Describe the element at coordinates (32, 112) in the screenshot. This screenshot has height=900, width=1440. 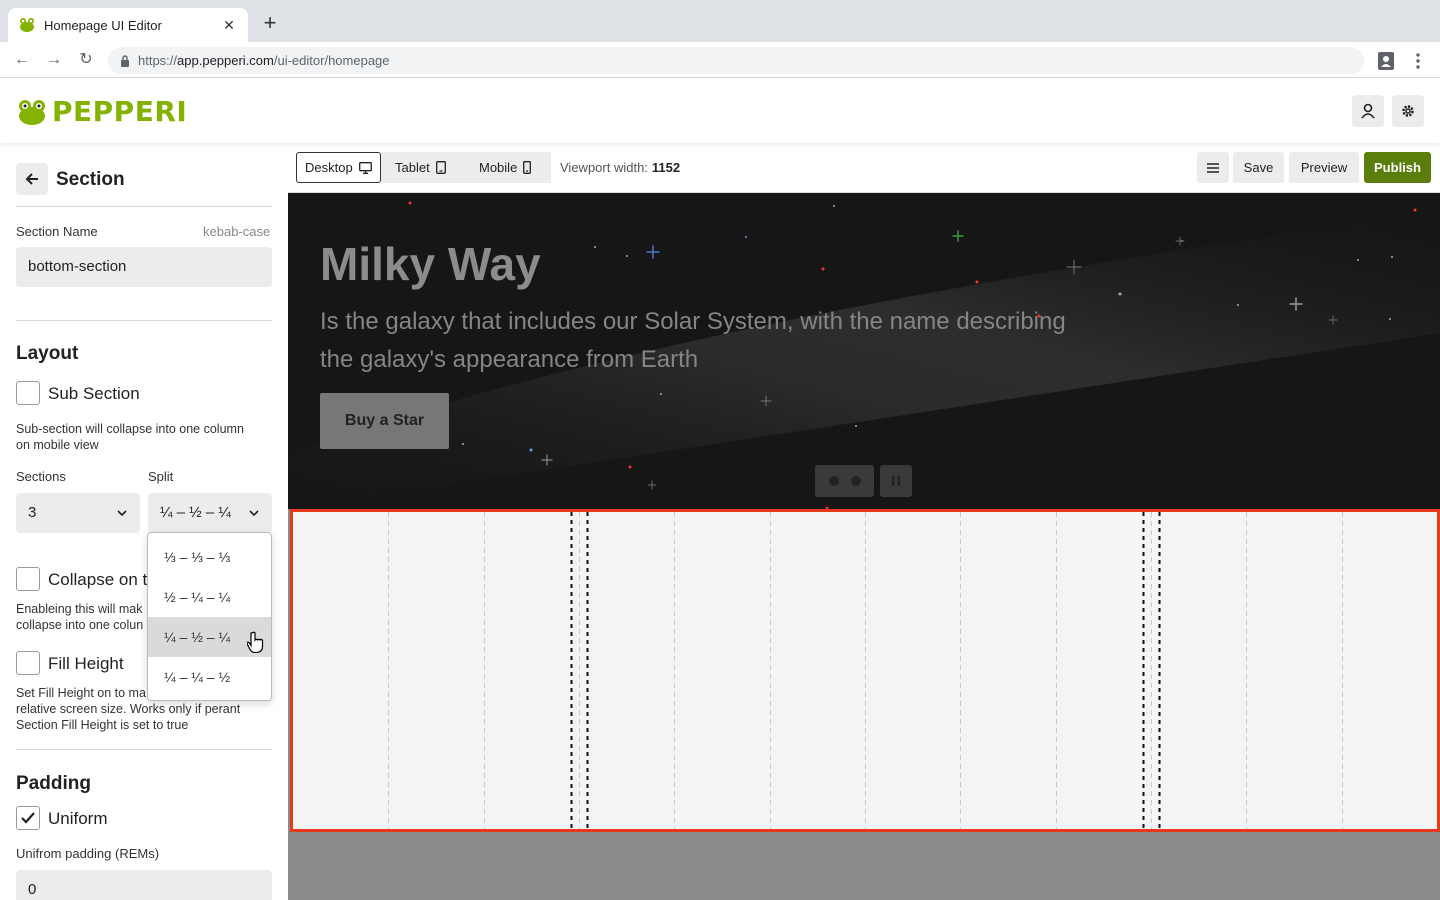
I see `frog-logo-icon` at that location.